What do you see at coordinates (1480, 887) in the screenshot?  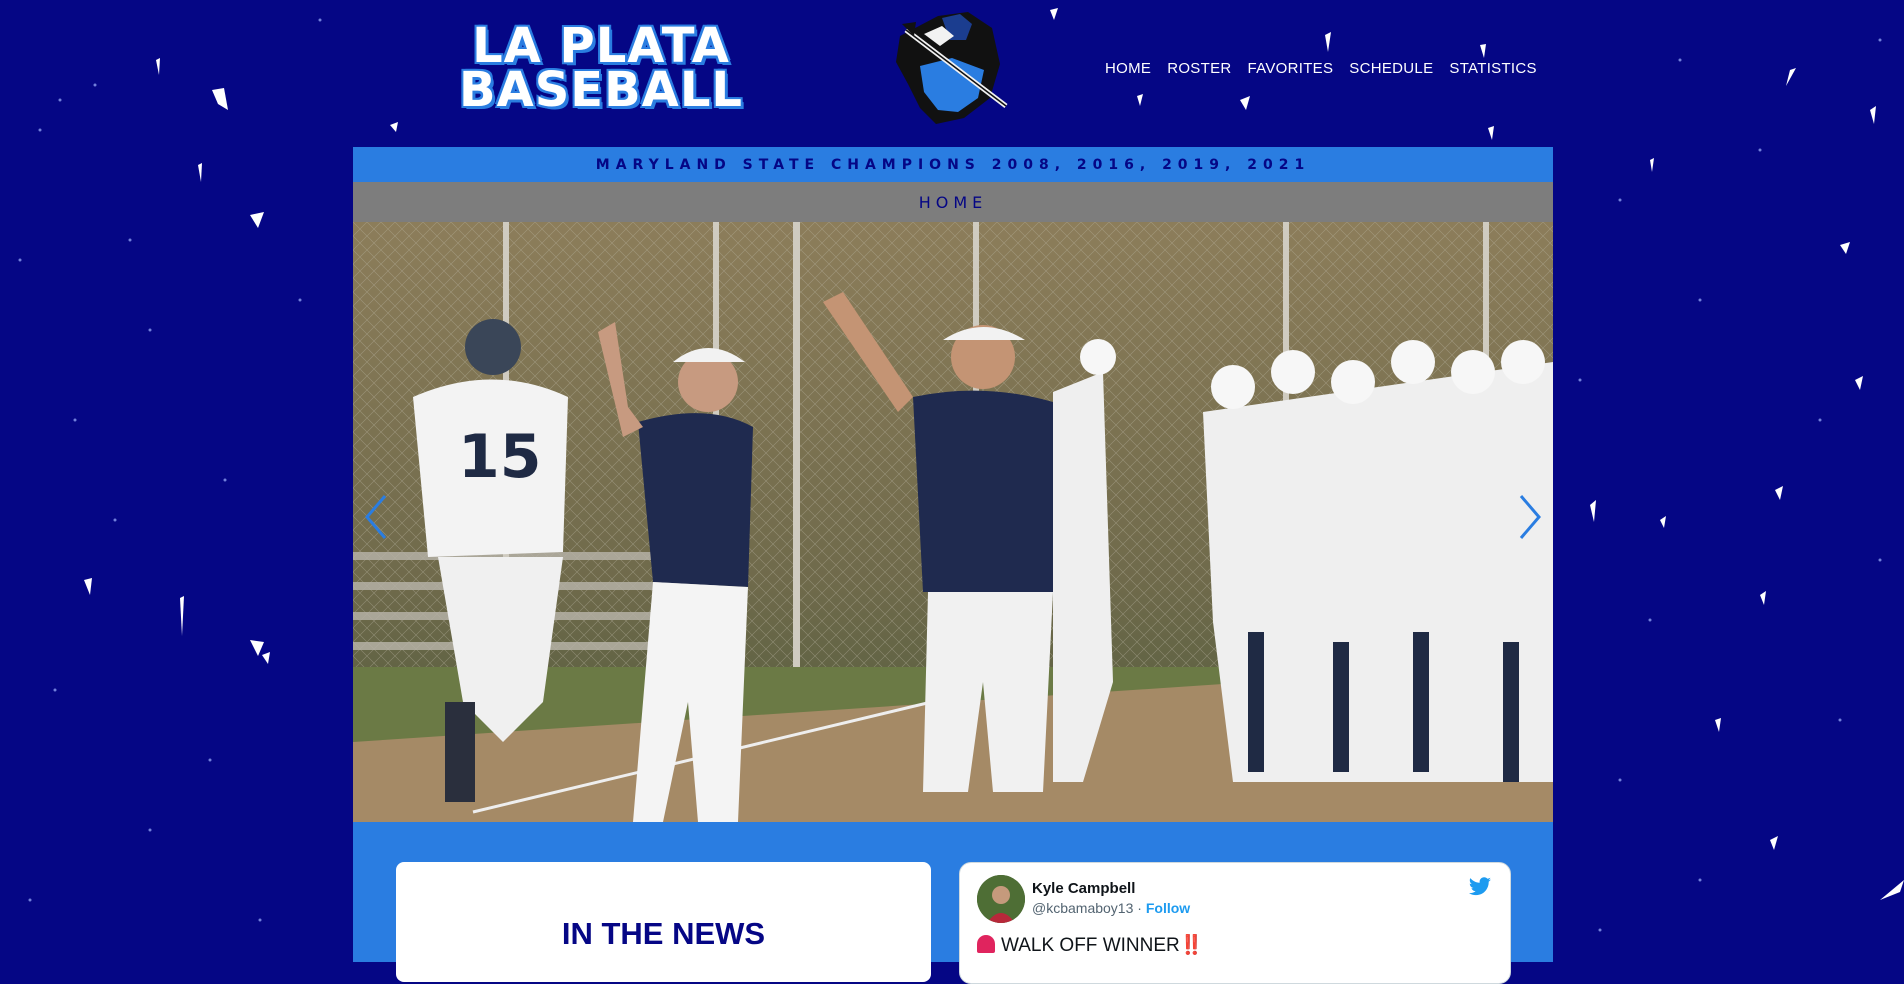 I see `twitter-bird-icon` at bounding box center [1480, 887].